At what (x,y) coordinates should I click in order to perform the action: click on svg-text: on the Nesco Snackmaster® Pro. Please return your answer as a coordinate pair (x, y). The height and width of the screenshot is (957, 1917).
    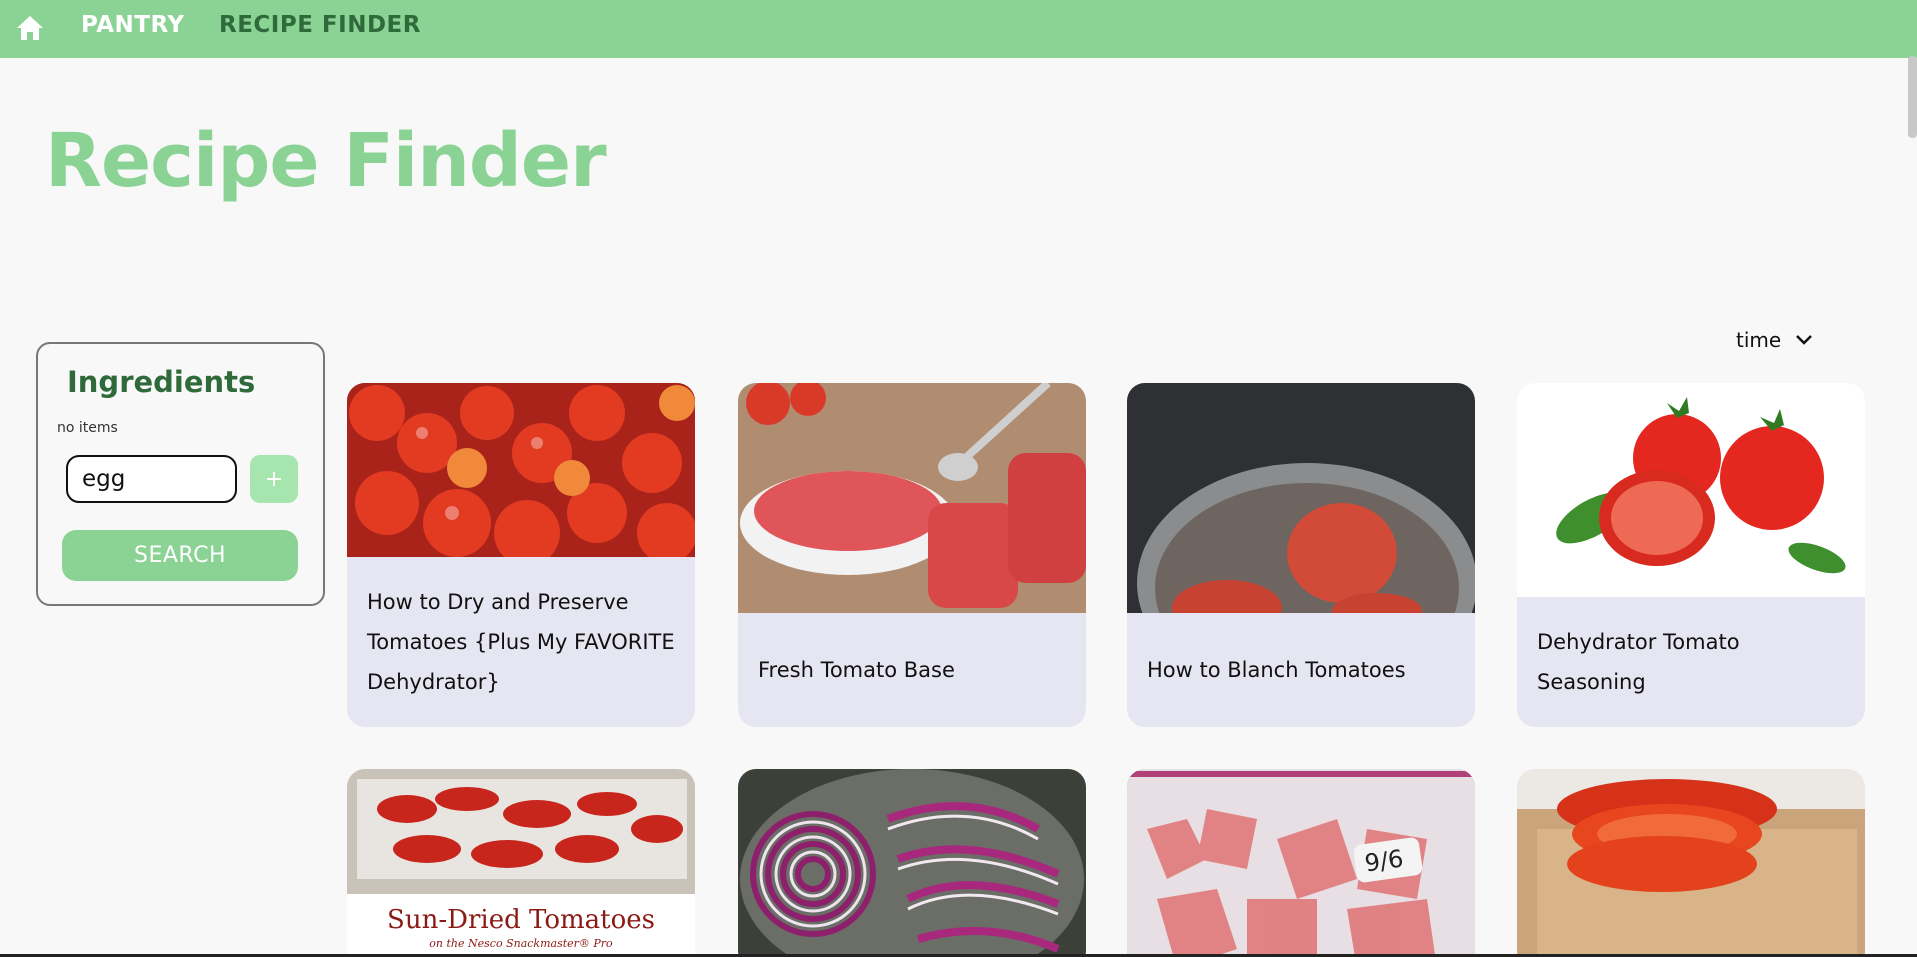
    Looking at the image, I should click on (521, 943).